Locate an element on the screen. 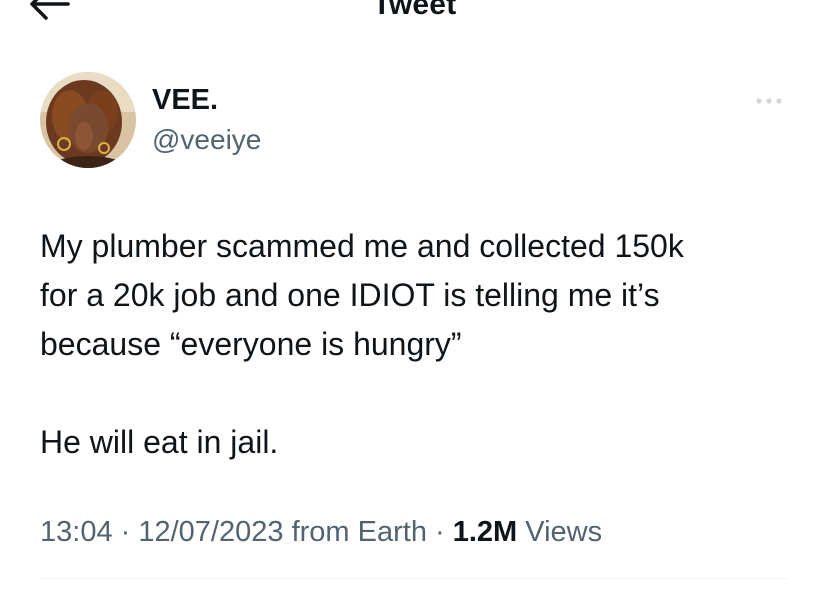 The width and height of the screenshot is (829, 598). tweet-source: from Earth is located at coordinates (355, 532).